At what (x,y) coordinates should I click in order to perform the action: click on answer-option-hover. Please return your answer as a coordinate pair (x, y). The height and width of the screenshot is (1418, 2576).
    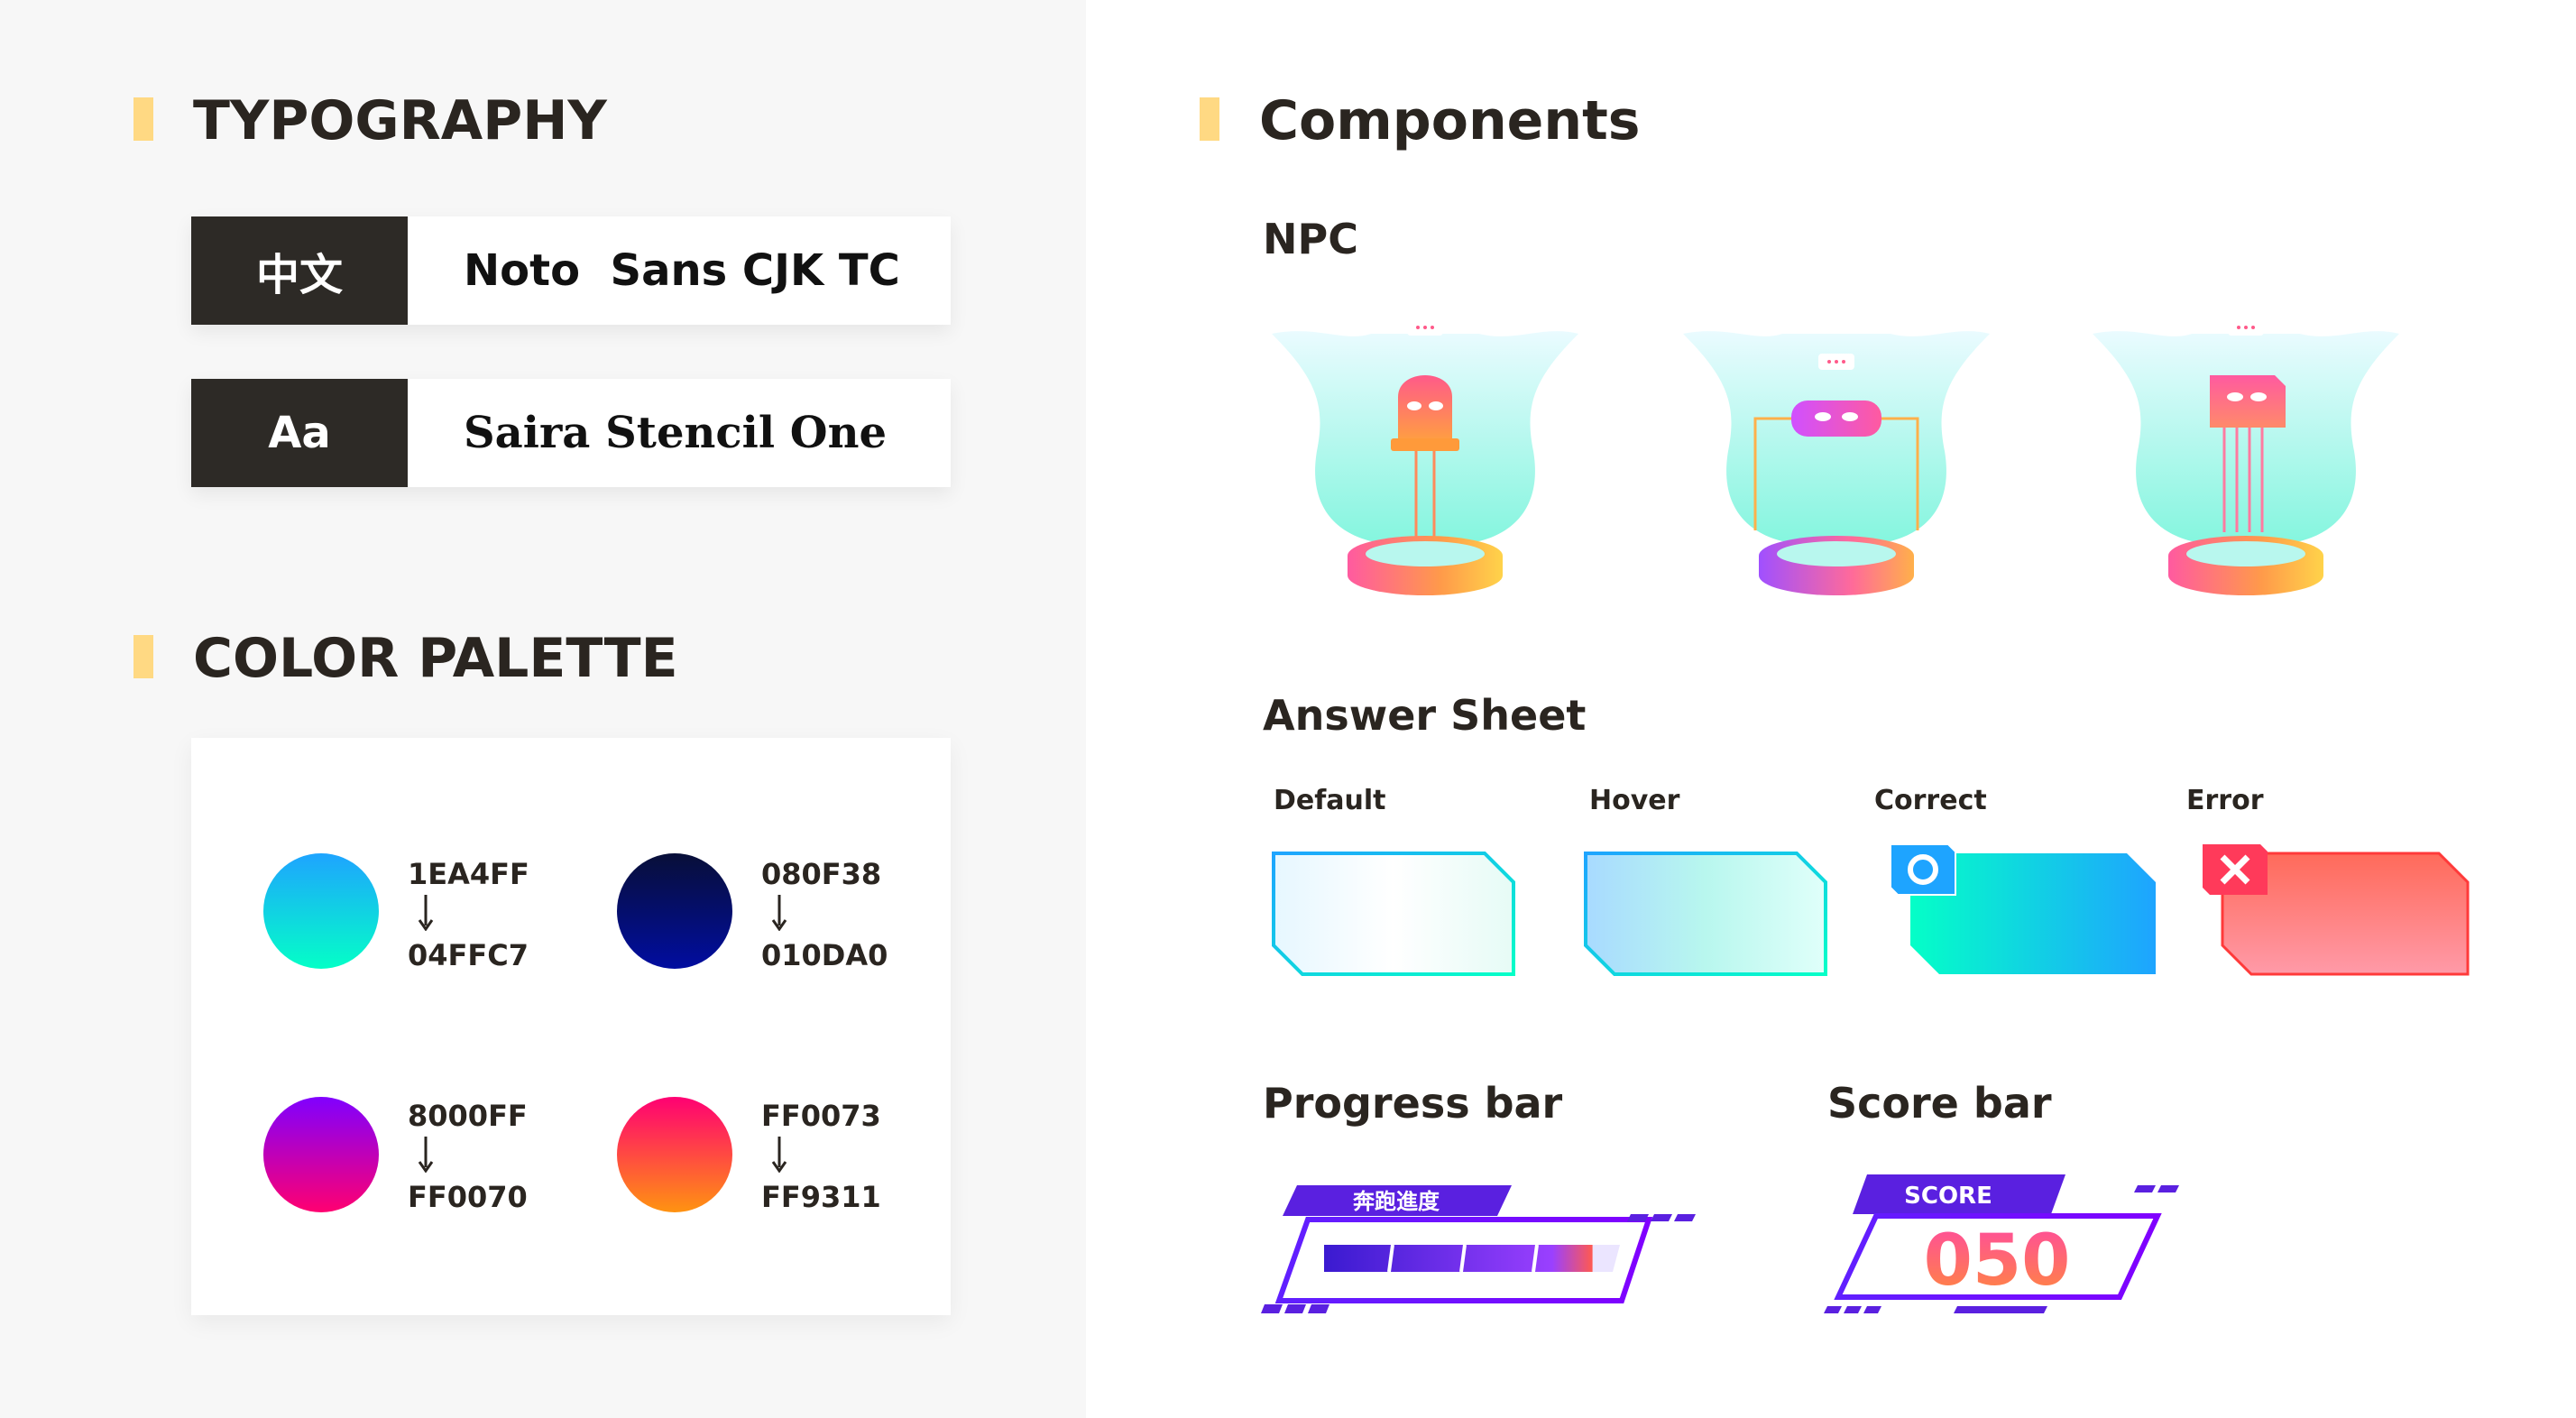
    Looking at the image, I should click on (1707, 916).